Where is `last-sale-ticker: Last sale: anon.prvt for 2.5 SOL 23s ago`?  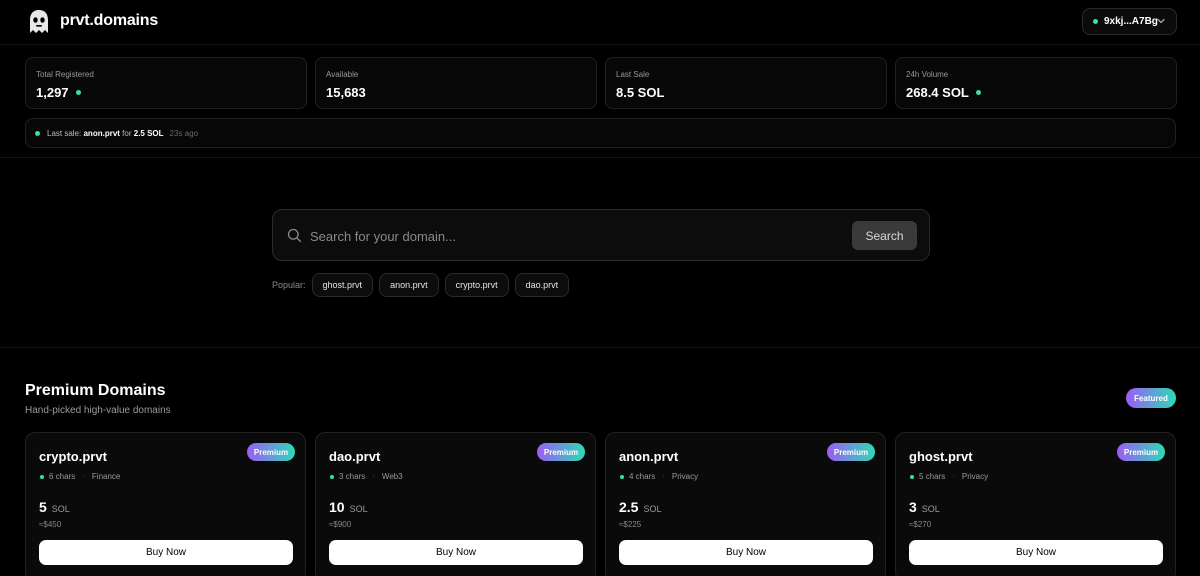 last-sale-ticker: Last sale: anon.prvt for 2.5 SOL 23s ago is located at coordinates (600, 133).